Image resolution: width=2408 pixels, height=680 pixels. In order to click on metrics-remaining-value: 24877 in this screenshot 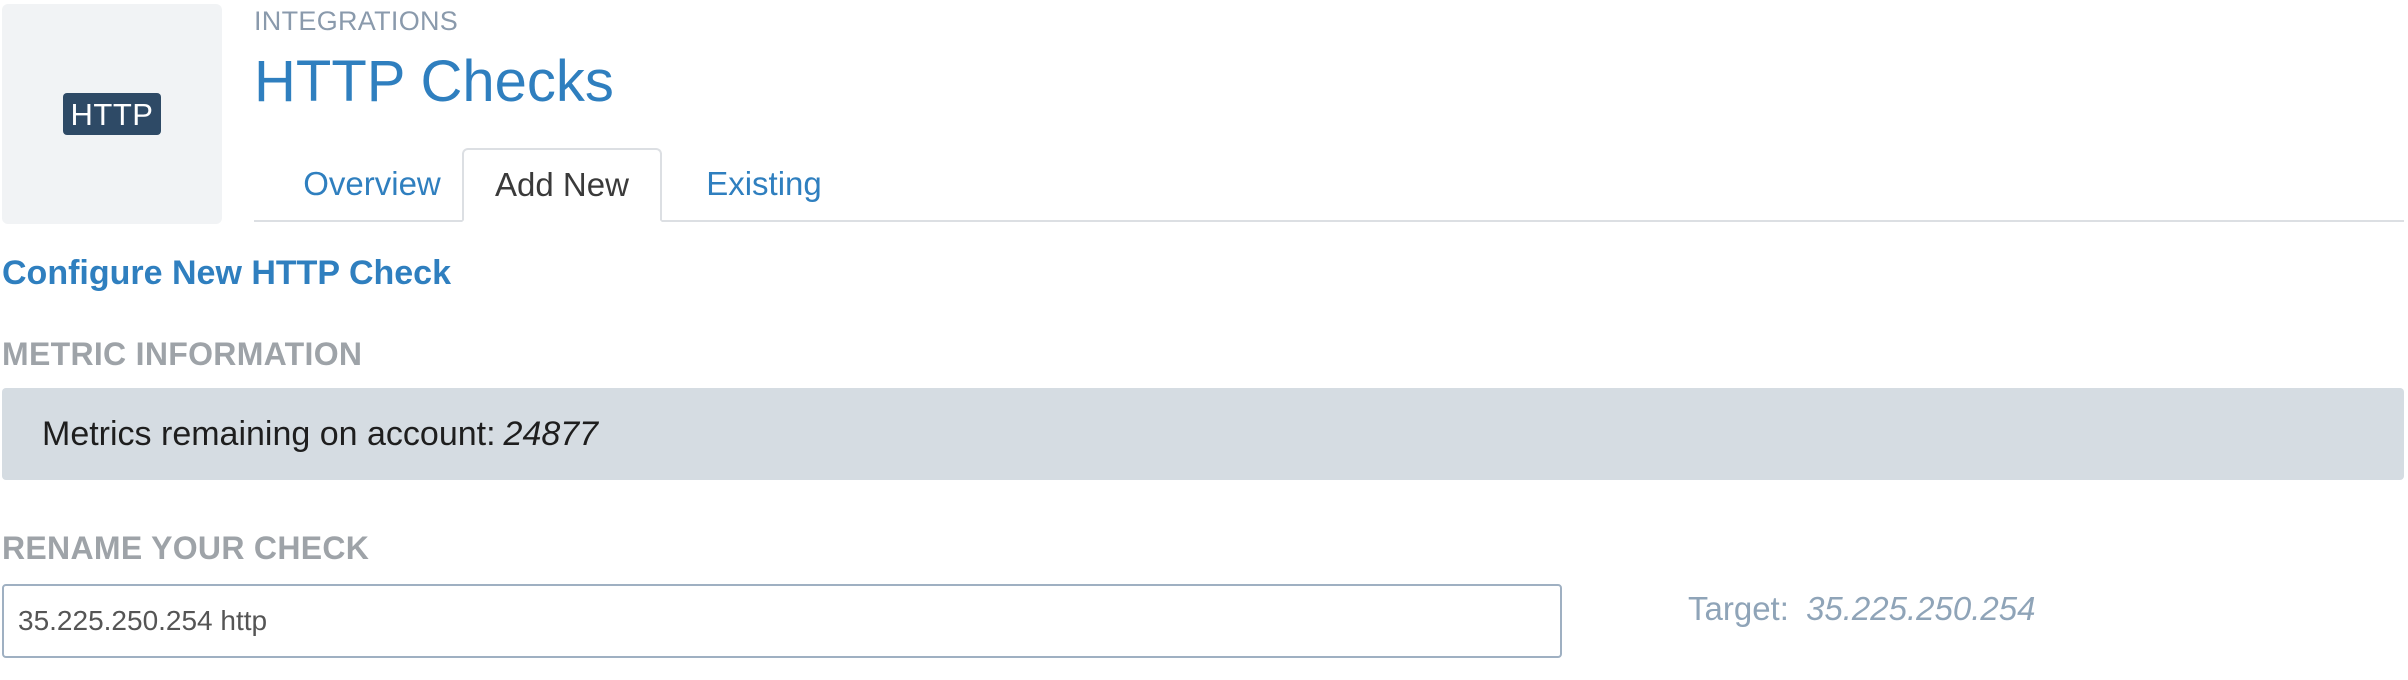, I will do `click(551, 433)`.